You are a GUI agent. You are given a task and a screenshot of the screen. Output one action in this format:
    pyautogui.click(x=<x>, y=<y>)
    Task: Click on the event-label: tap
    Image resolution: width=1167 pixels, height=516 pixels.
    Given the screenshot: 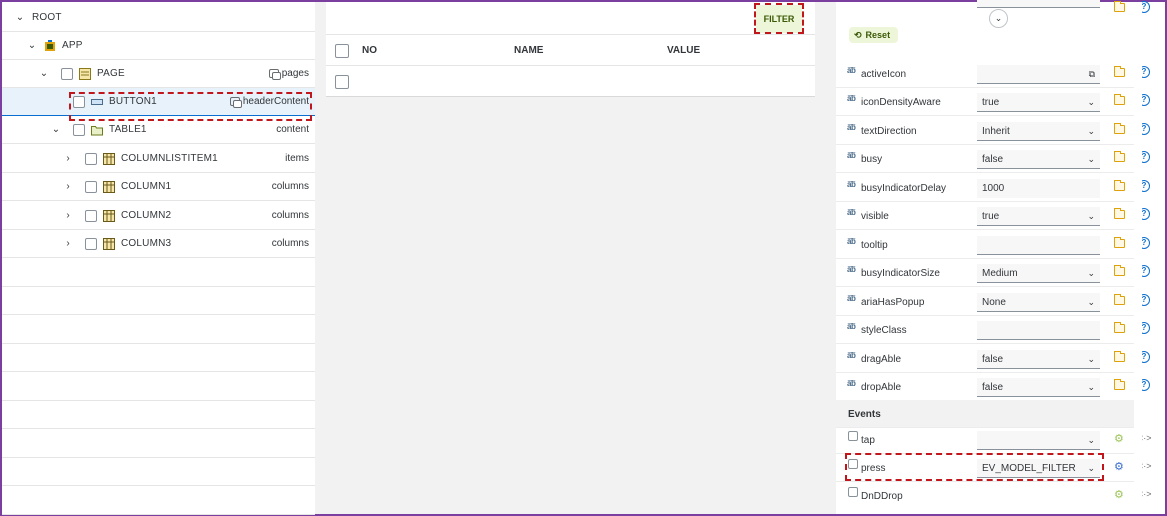 What is the action you would take?
    pyautogui.click(x=868, y=440)
    